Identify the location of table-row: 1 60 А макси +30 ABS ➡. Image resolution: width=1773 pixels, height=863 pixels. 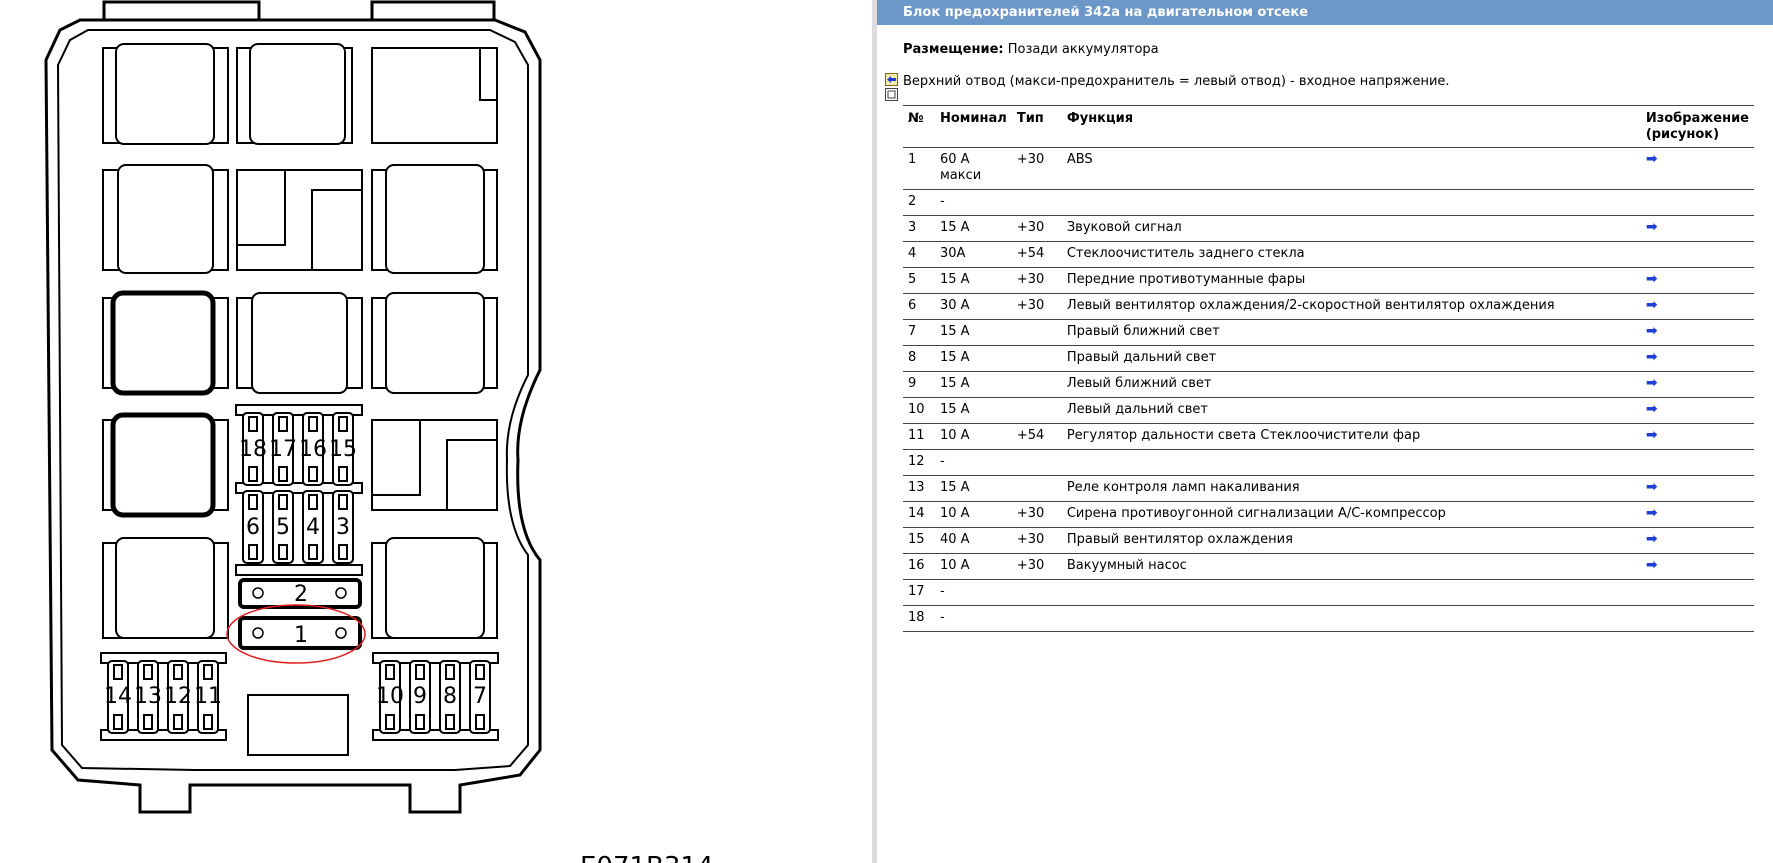
(1328, 168).